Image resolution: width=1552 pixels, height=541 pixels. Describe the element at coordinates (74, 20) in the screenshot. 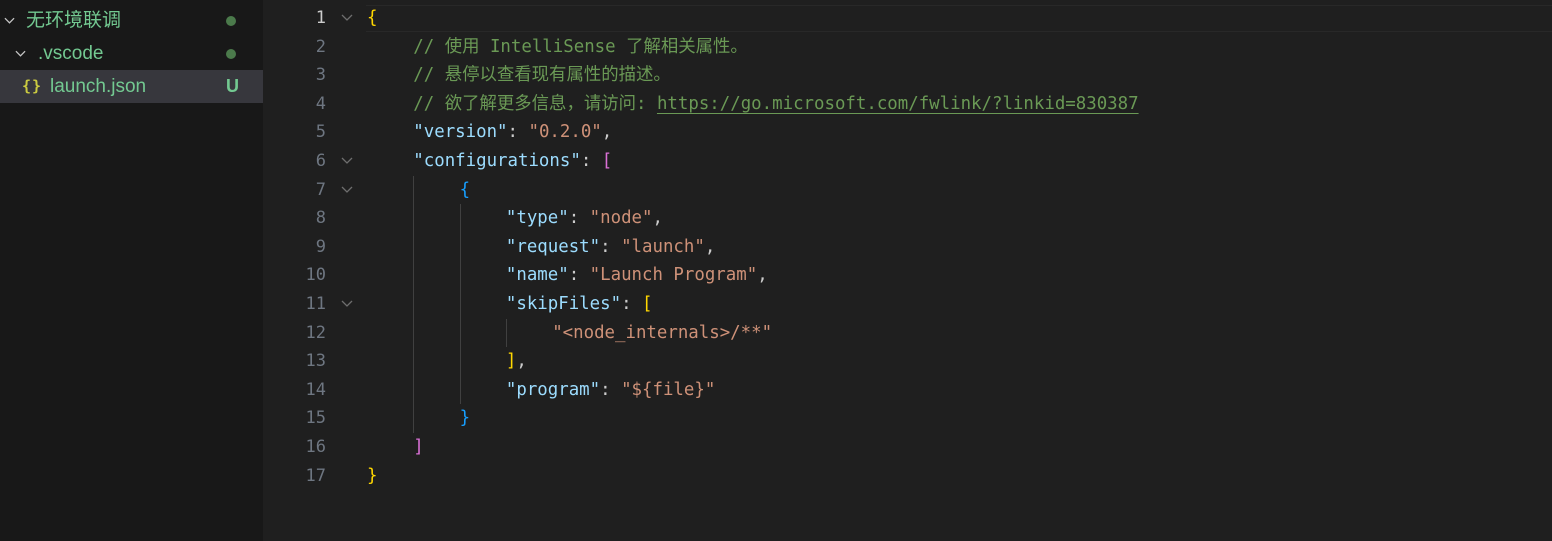

I see `tree-item-label: 无环境联调` at that location.